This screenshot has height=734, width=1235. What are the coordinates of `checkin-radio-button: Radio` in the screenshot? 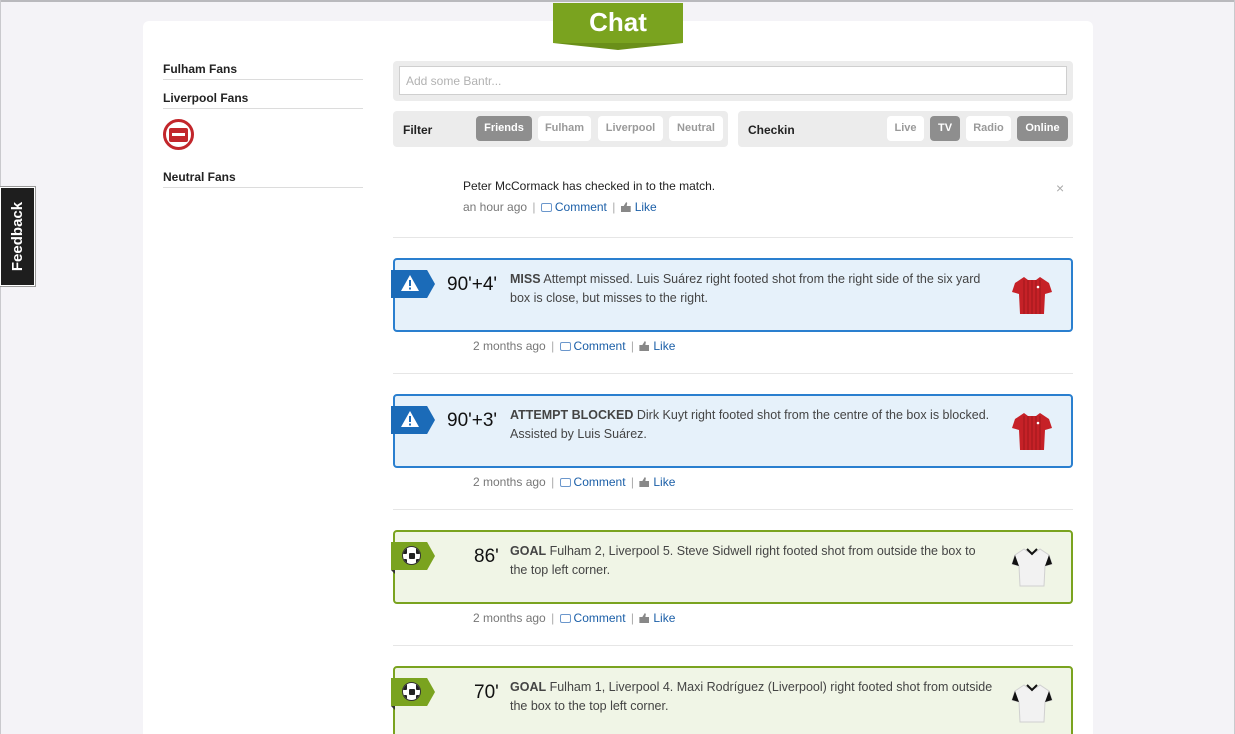 It's located at (988, 128).